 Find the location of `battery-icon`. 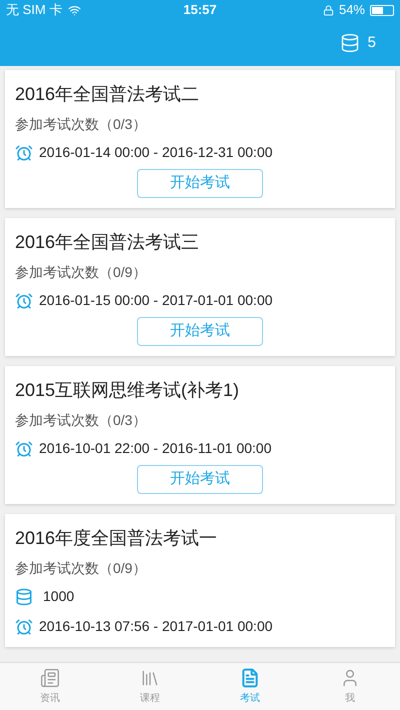

battery-icon is located at coordinates (382, 10).